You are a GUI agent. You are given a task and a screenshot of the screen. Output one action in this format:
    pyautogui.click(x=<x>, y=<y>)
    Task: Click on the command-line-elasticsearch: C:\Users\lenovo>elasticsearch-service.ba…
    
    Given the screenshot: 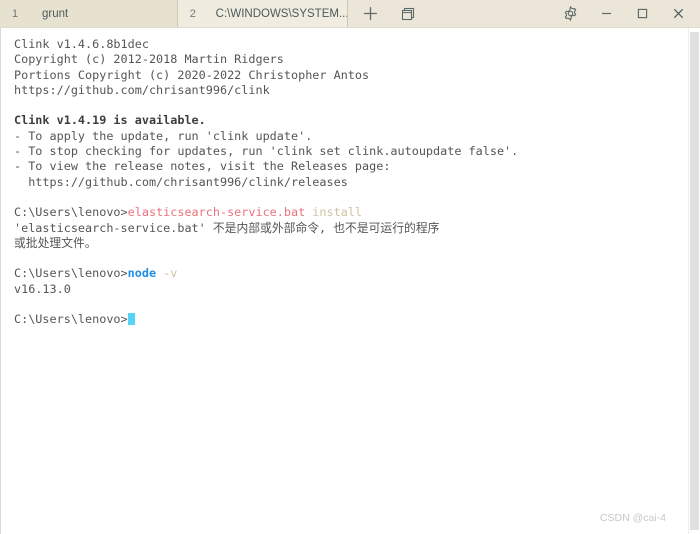 What is the action you would take?
    pyautogui.click(x=351, y=212)
    